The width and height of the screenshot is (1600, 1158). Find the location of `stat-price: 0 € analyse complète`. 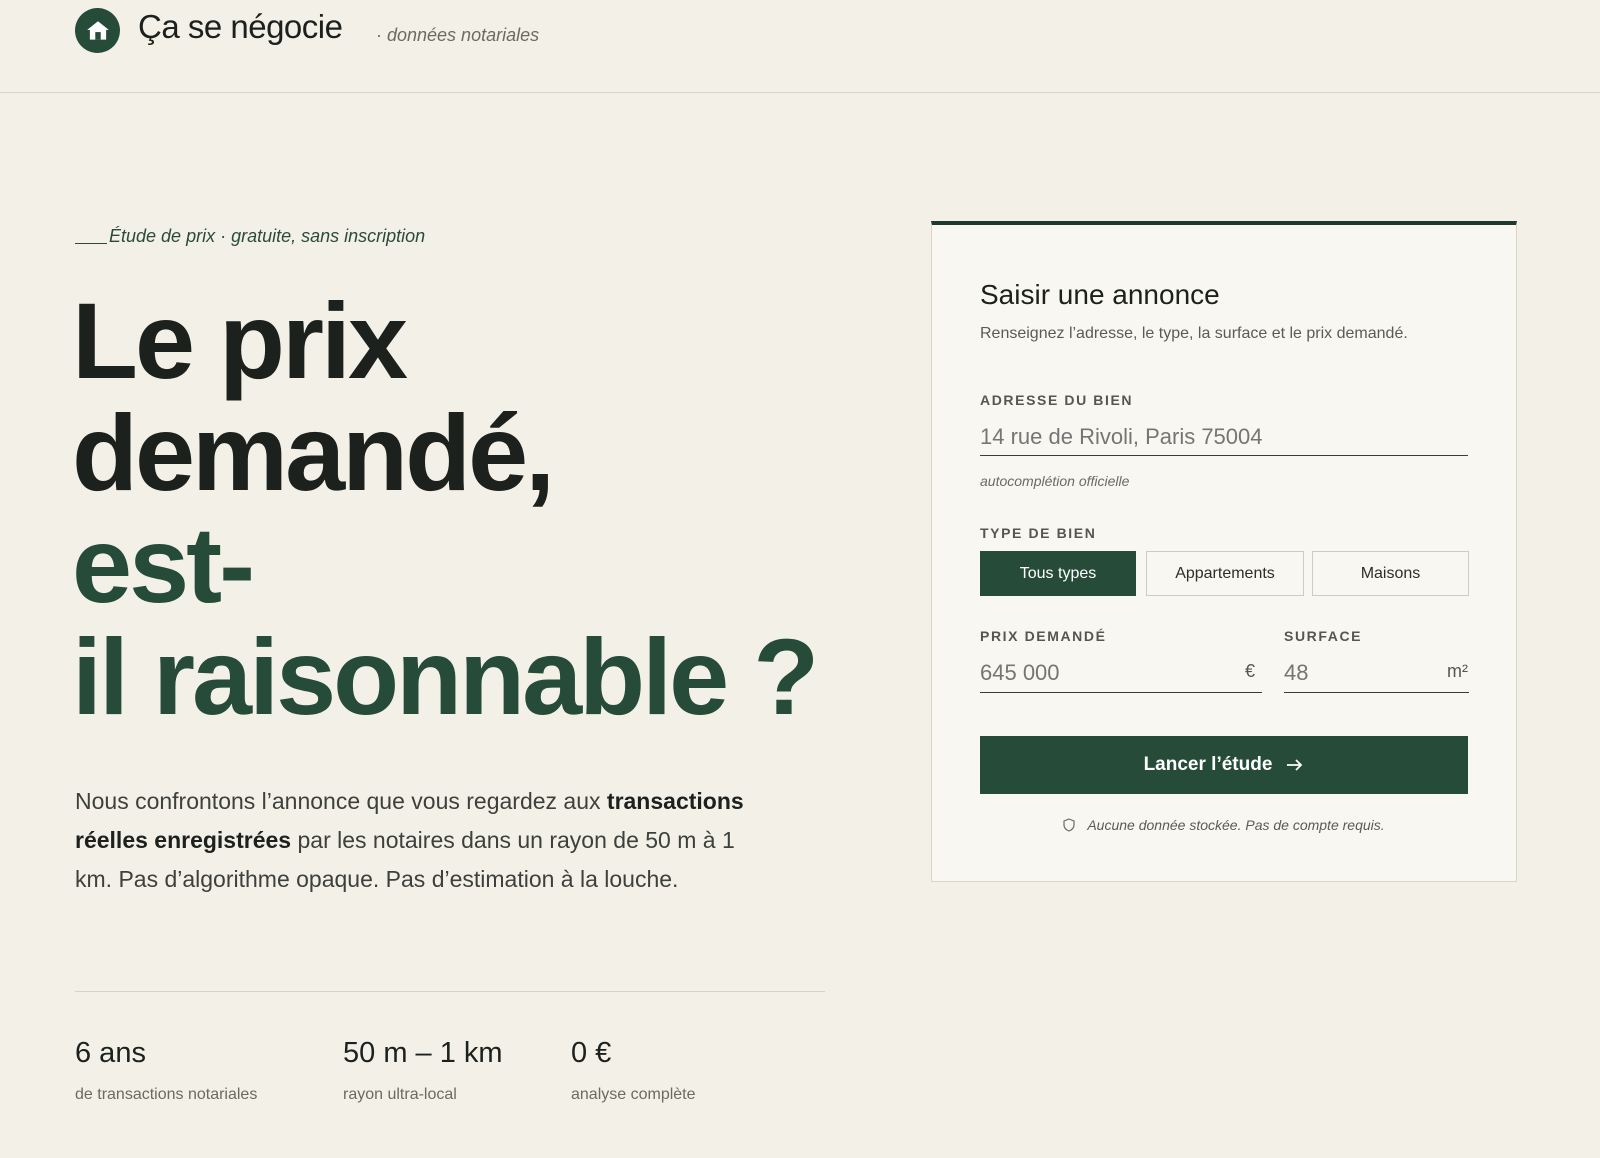

stat-price: 0 € analyse complète is located at coordinates (633, 1070).